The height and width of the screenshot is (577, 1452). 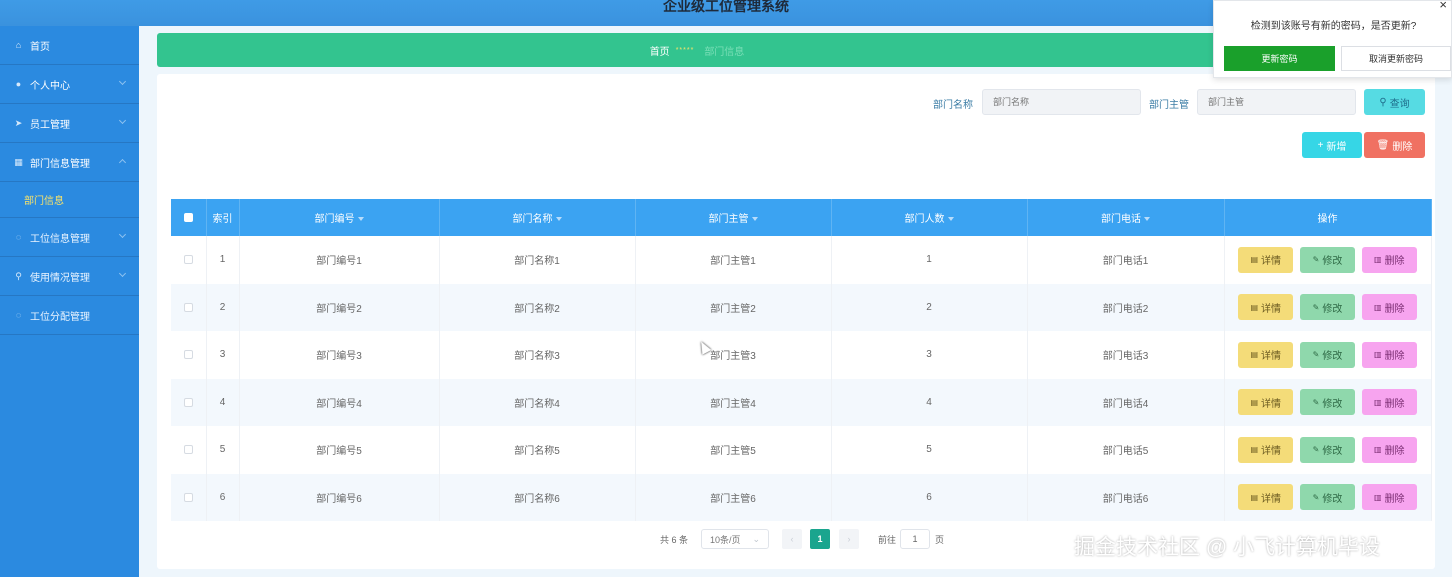 What do you see at coordinates (929, 355) in the screenshot?
I see `cell-count: 3` at bounding box center [929, 355].